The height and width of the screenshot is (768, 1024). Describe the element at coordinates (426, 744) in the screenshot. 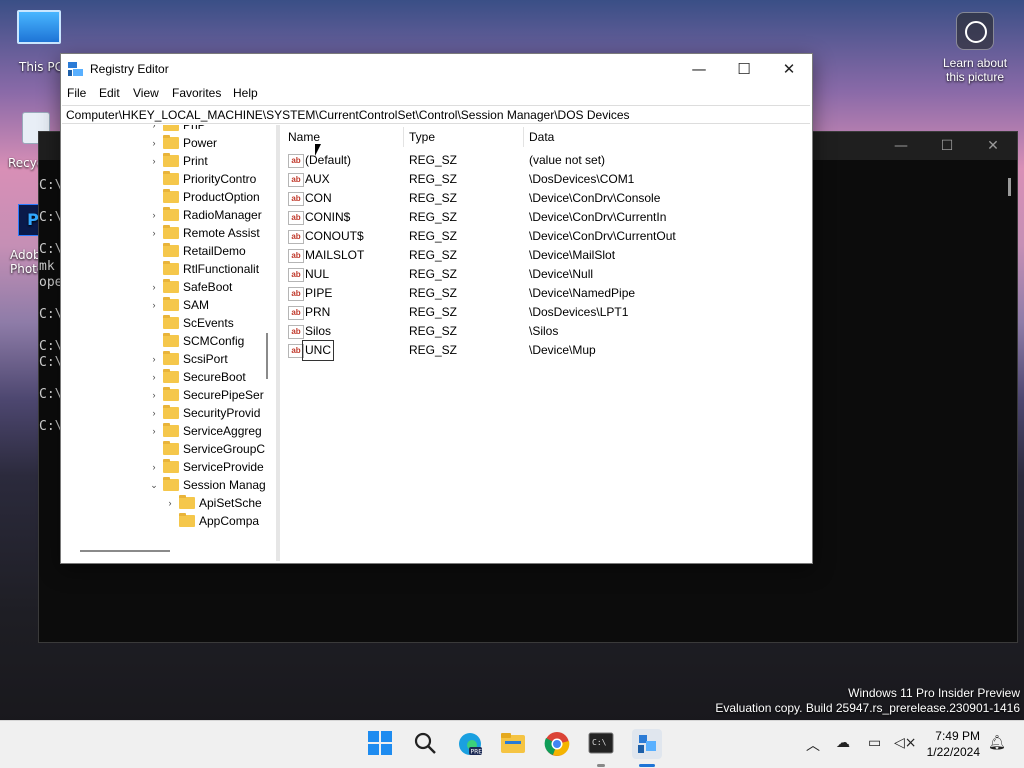

I see `search-icon` at that location.